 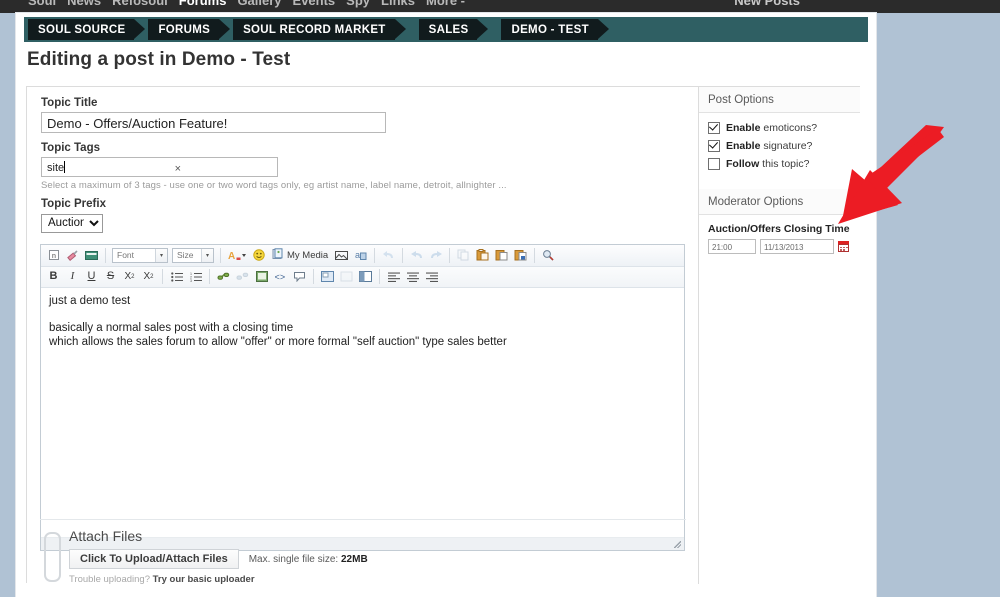 What do you see at coordinates (178, 169) in the screenshot?
I see `tag-remove-icon: ×` at bounding box center [178, 169].